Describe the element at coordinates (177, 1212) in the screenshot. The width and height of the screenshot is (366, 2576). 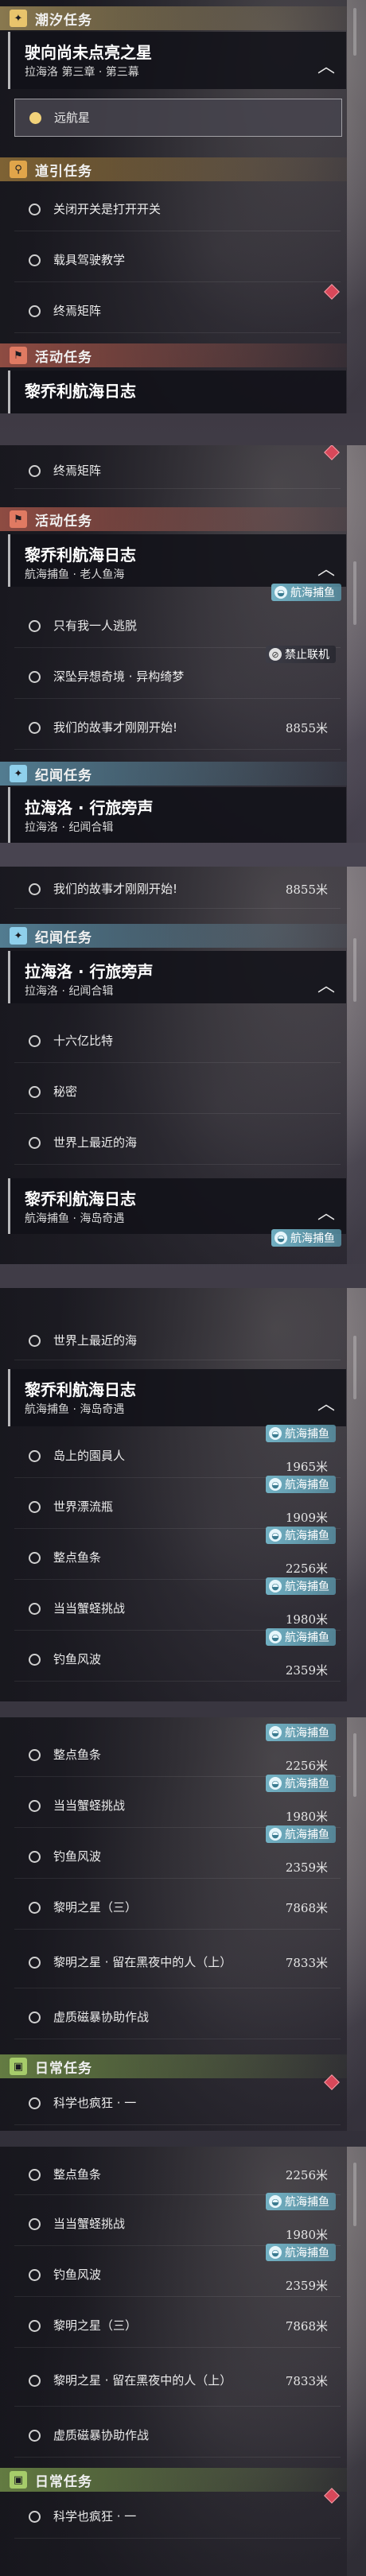
I see `quest-card: 黎乔利航海日志 航海捕鱼 · 海岛奇遇 ︿ ◒ 航海捕鱼` at that location.